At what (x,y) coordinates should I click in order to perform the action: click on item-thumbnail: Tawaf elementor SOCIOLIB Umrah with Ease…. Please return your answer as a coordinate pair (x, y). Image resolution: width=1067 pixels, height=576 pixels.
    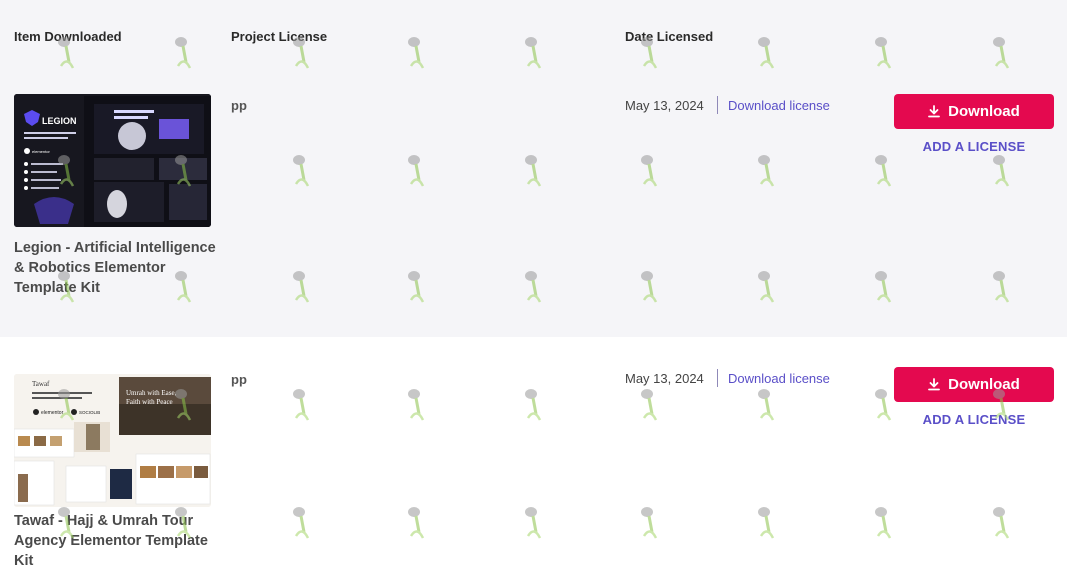
    Looking at the image, I should click on (112, 440).